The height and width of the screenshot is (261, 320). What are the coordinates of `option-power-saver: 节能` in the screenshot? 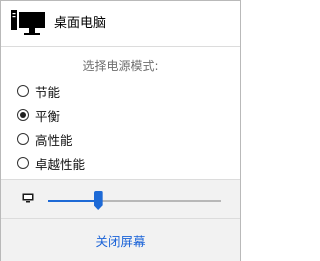 It's located at (51, 91).